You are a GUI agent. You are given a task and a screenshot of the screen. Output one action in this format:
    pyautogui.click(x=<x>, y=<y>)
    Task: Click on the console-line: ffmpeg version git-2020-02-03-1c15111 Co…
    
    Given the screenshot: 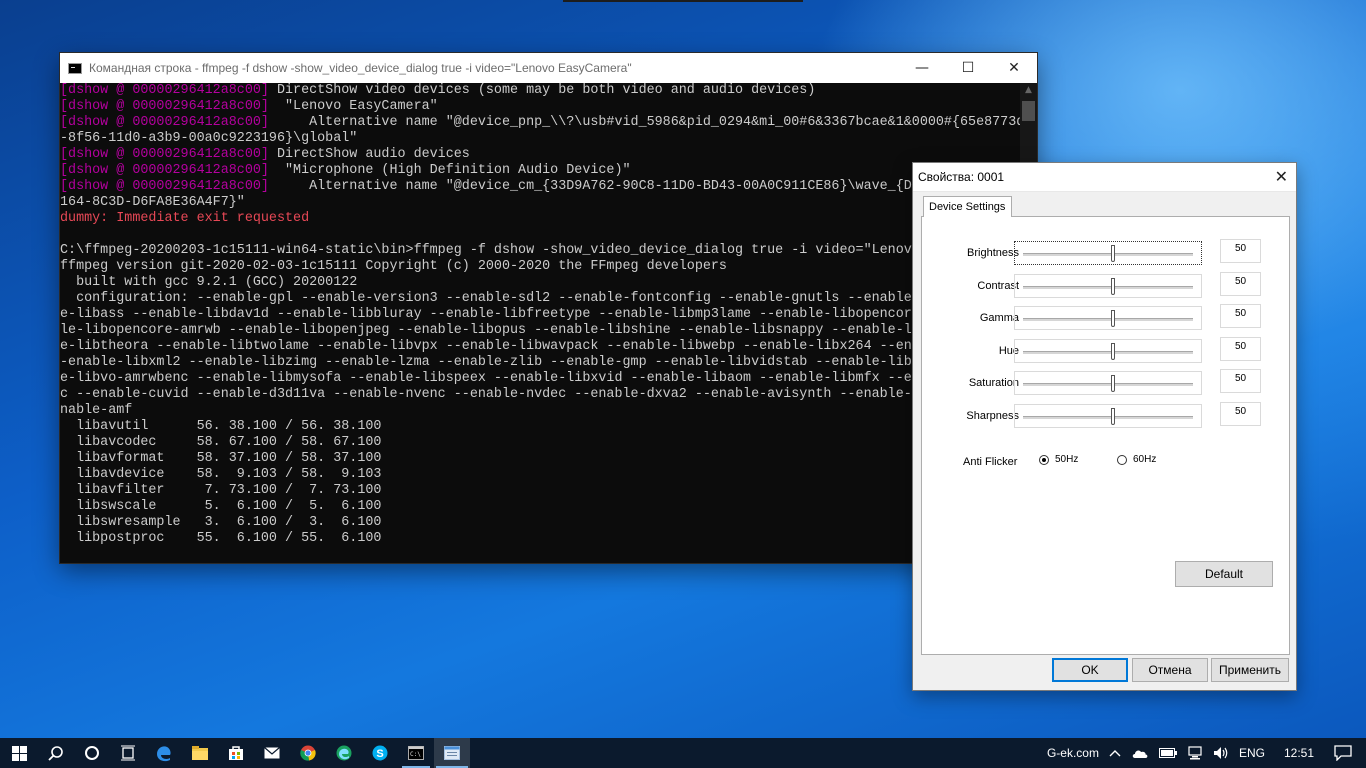 What is the action you would take?
    pyautogui.click(x=540, y=267)
    